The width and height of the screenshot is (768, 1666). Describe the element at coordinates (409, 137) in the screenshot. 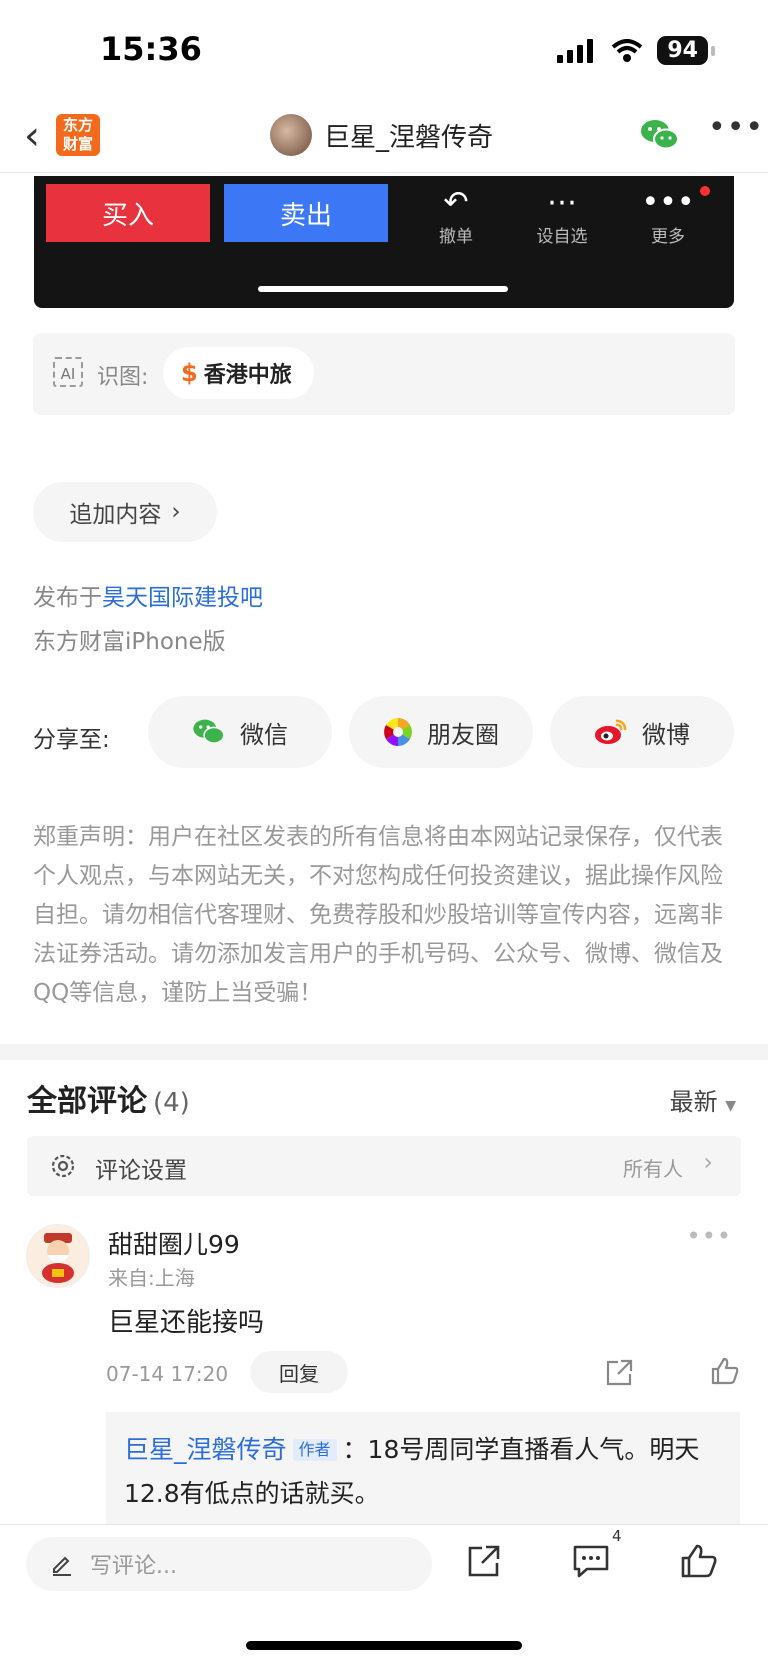

I see `page-title: 巨星_涅磐传奇` at that location.